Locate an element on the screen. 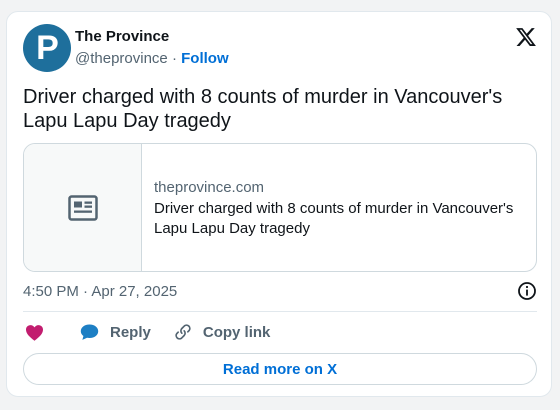  copy-link-label: Copy link is located at coordinates (236, 332).